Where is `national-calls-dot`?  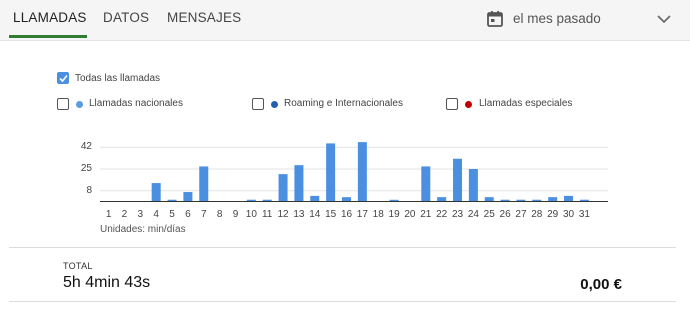 national-calls-dot is located at coordinates (79, 104).